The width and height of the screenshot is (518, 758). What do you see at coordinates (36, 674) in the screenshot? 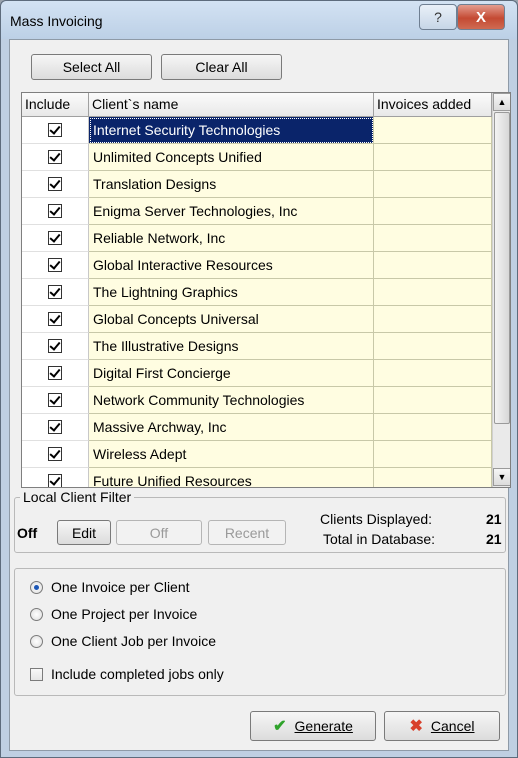
I see `include-completed-checkbox` at bounding box center [36, 674].